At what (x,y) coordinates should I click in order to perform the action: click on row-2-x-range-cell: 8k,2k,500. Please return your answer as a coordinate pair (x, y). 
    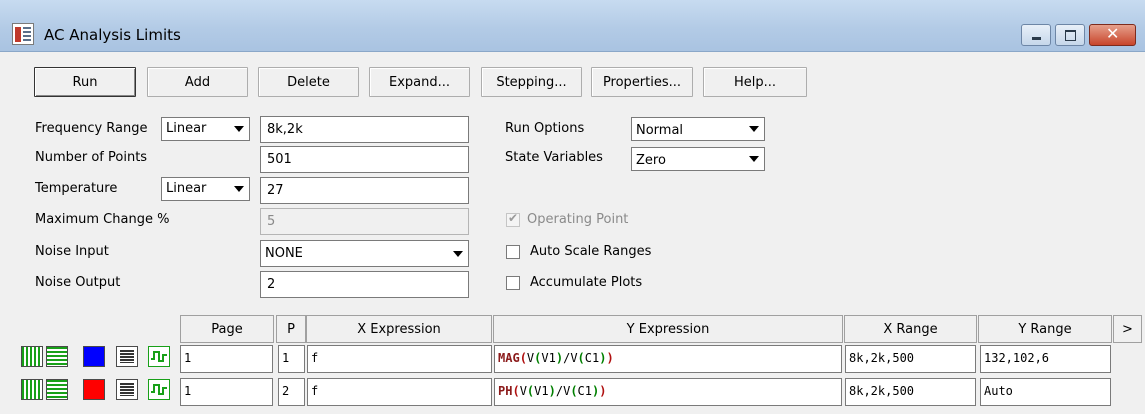
    Looking at the image, I should click on (910, 392).